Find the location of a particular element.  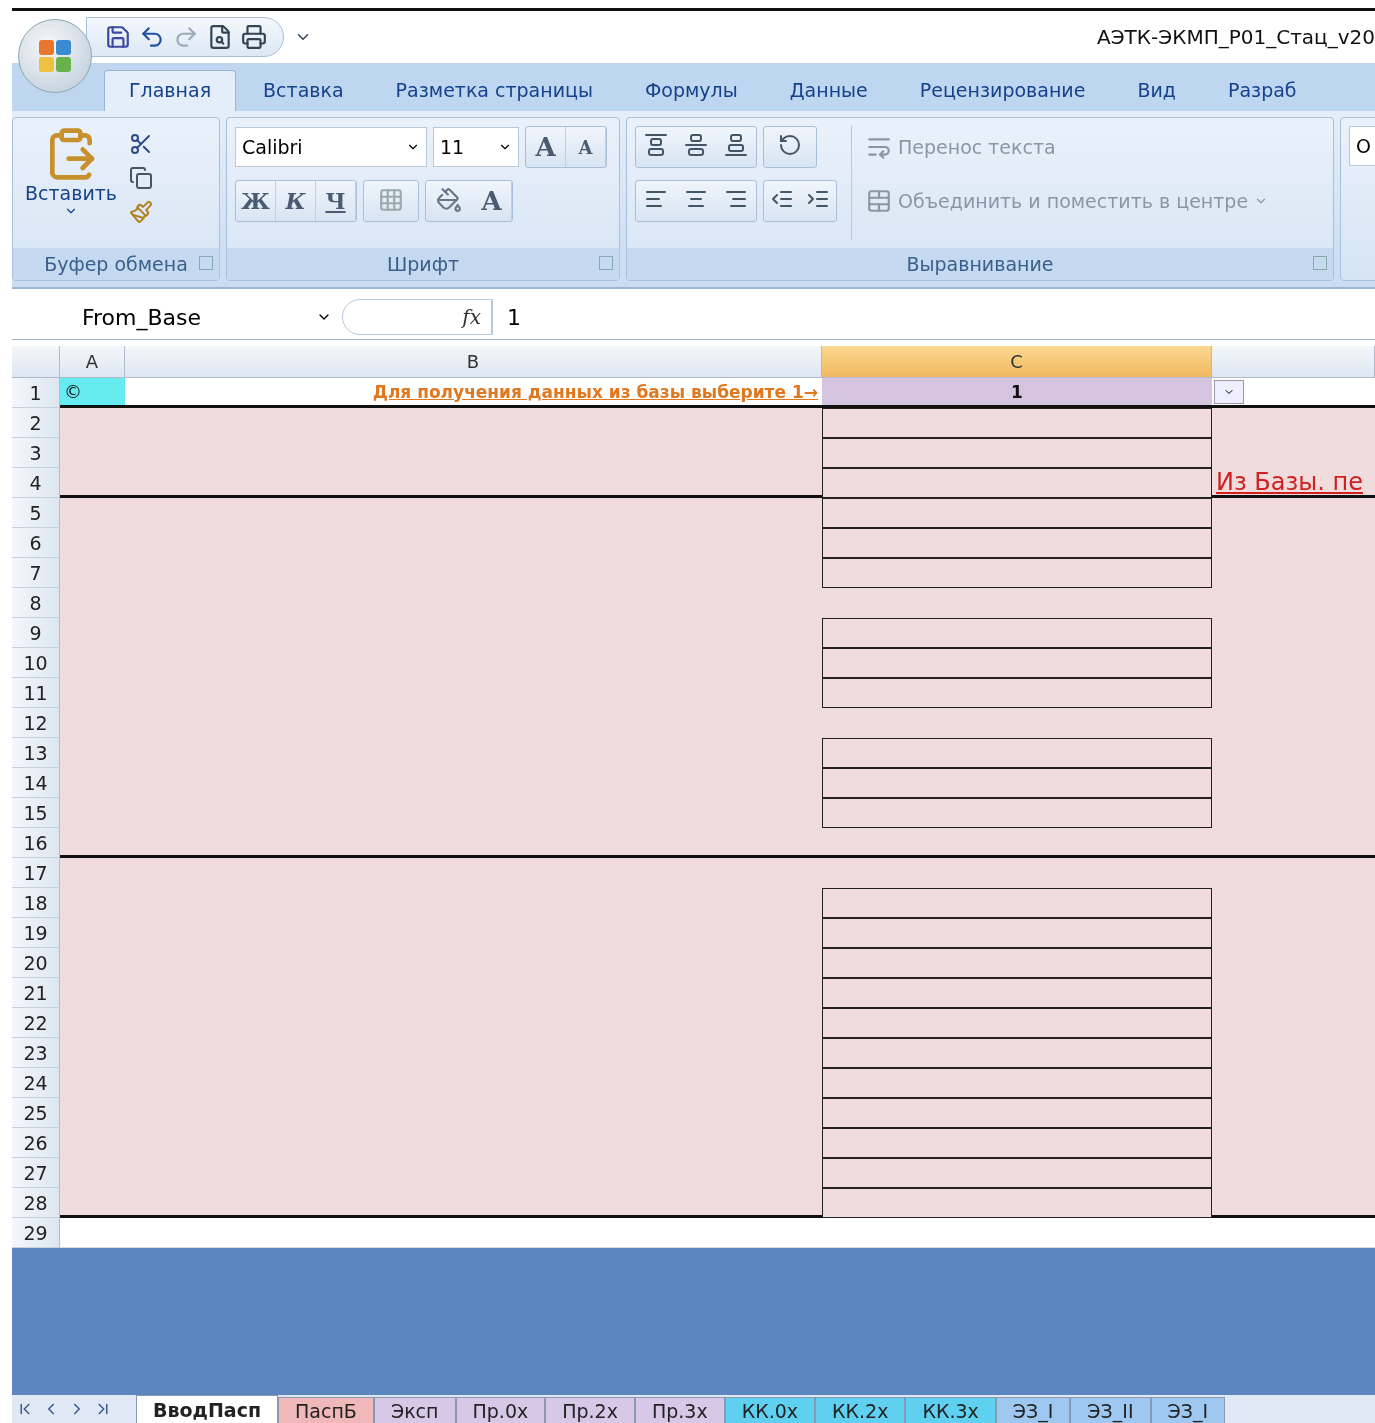

shrink-font-button: A is located at coordinates (586, 147).